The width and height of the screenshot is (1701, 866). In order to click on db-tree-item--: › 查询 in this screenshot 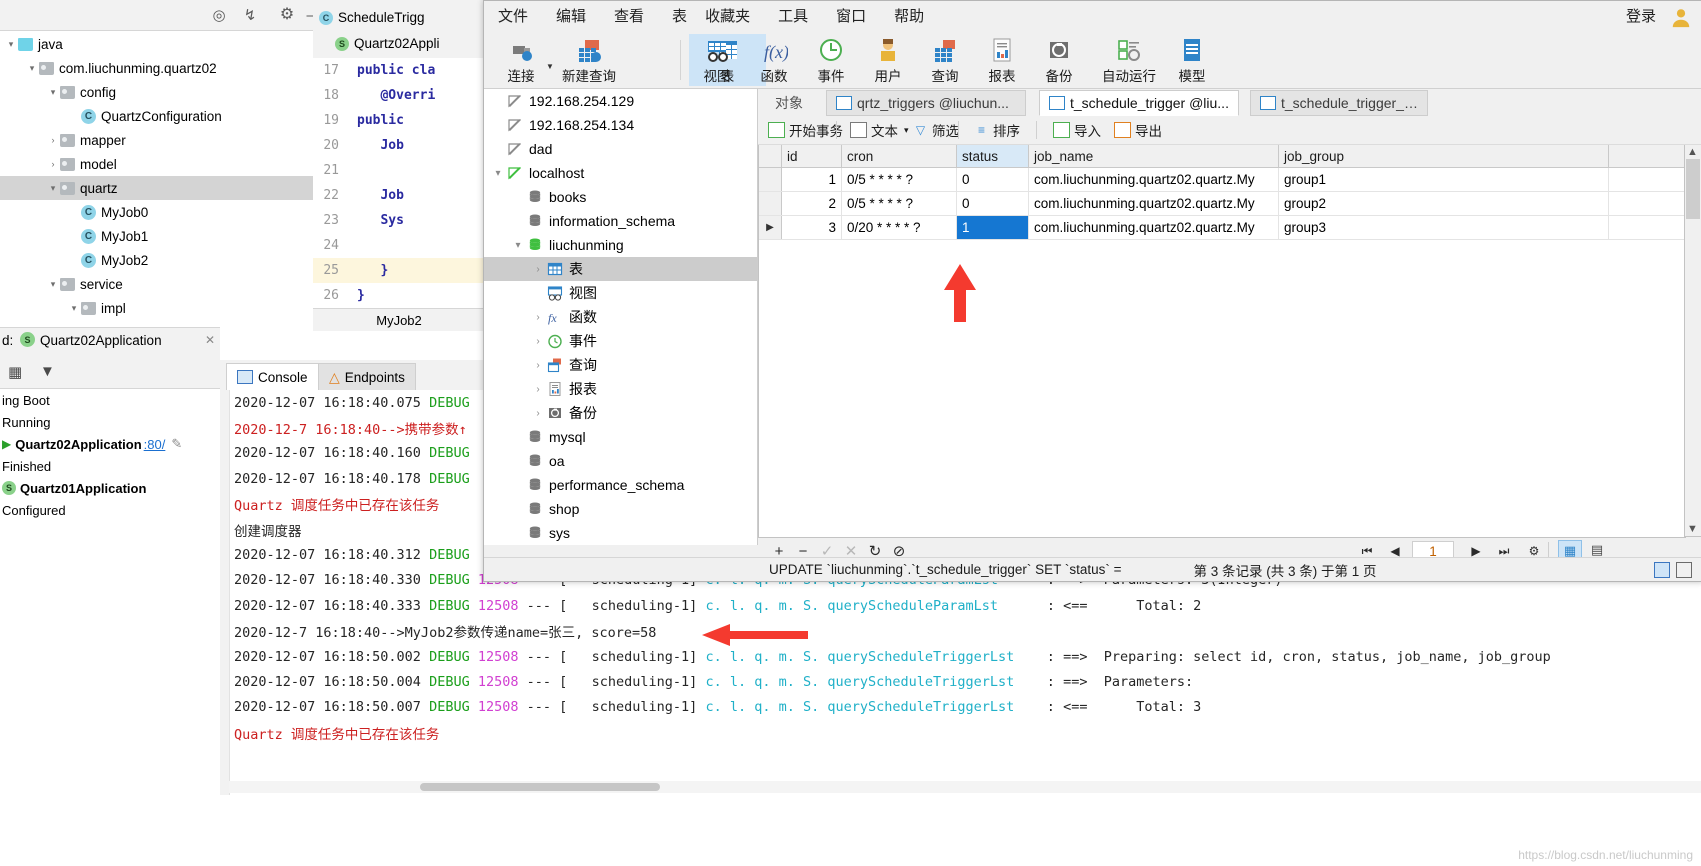, I will do `click(620, 365)`.